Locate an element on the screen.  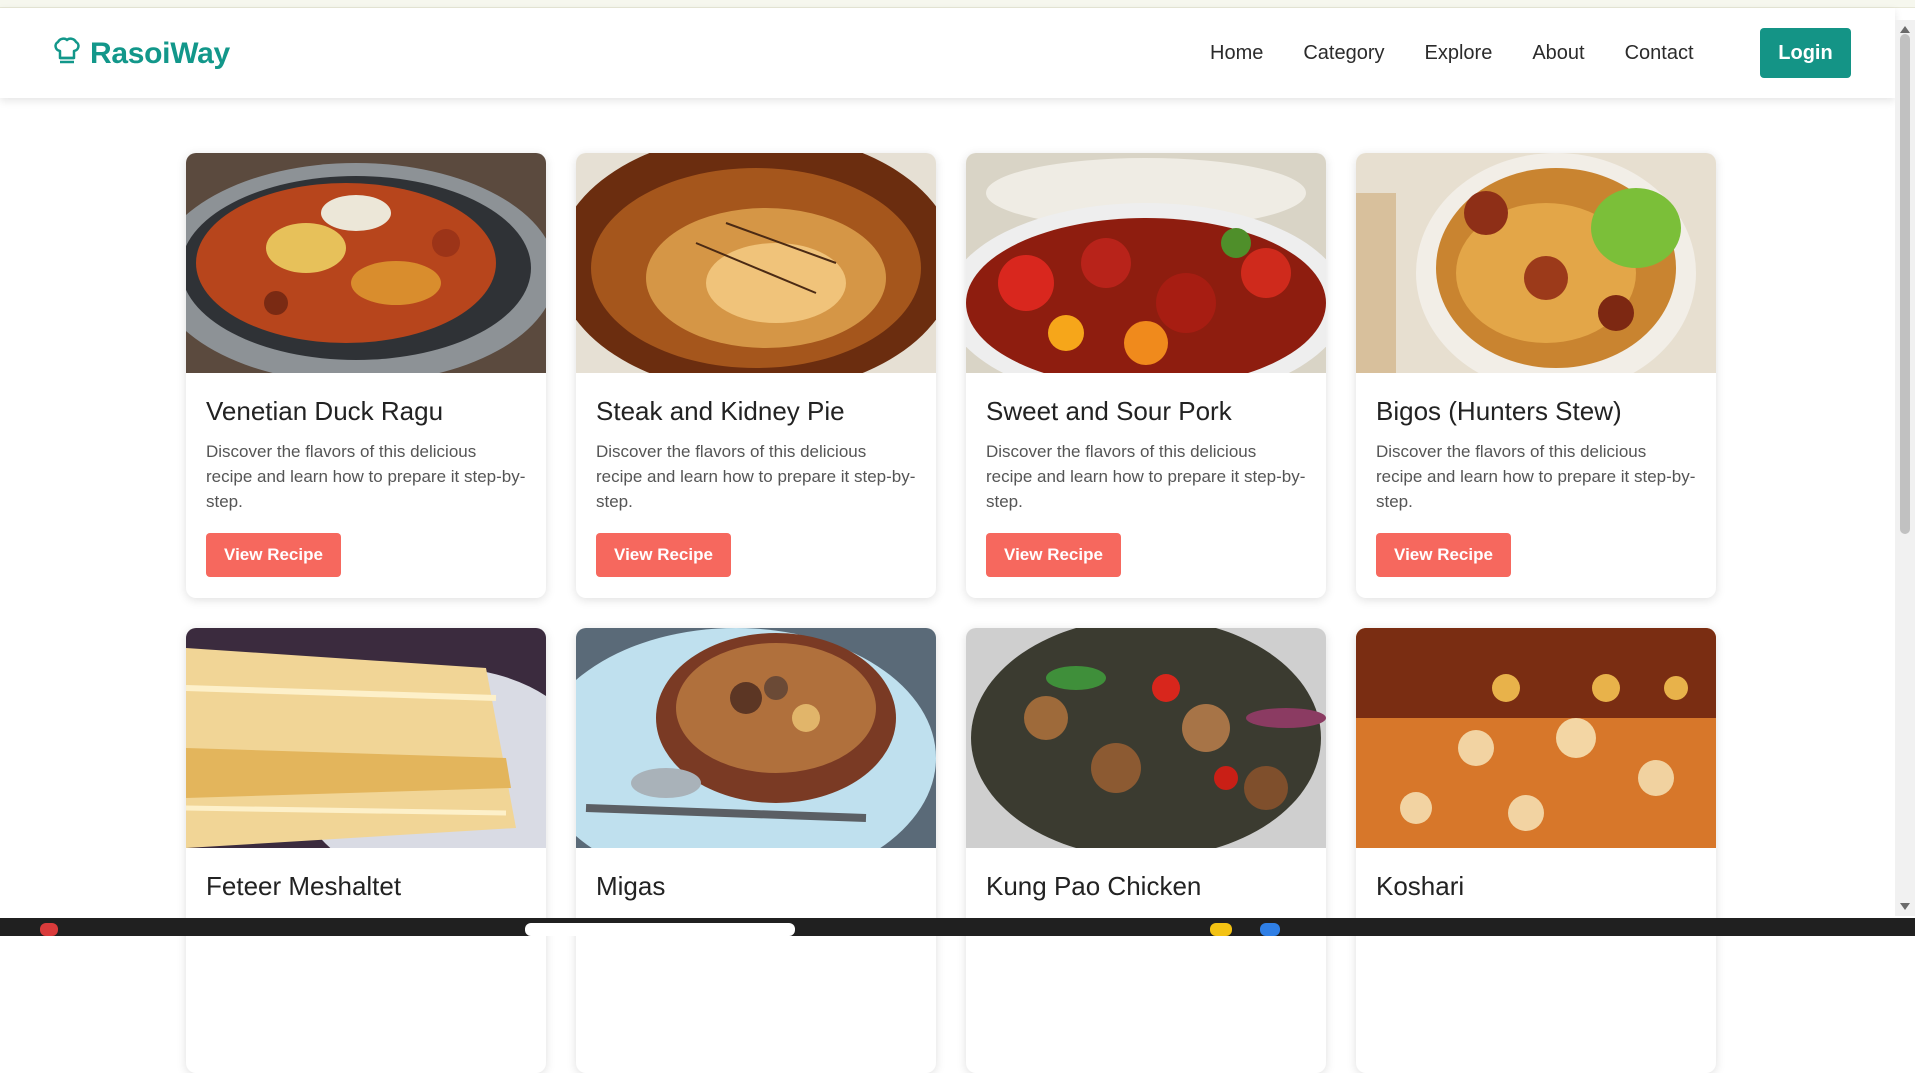
recipe-title: Sweet and Sour Pork is located at coordinates (1109, 411).